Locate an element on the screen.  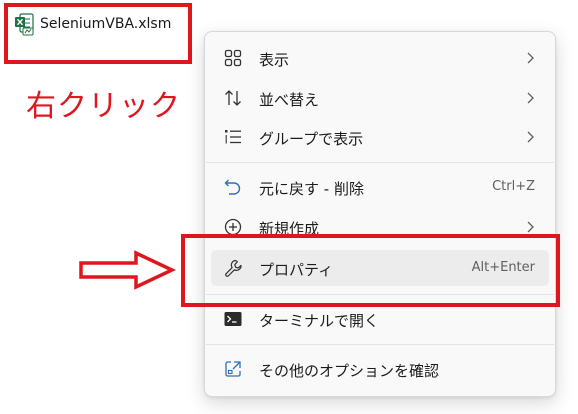
file-highlight-box is located at coordinates (98, 33).